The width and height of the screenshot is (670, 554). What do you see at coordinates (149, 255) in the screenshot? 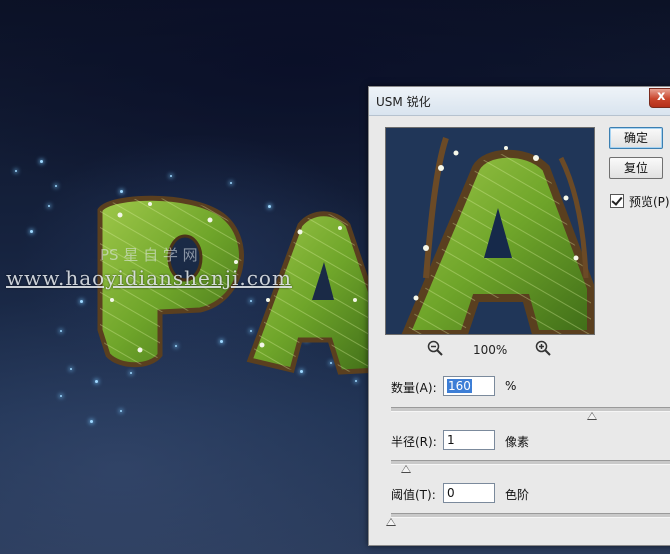
I see `watermark-ps-text: PS 星 自 学 网` at bounding box center [149, 255].